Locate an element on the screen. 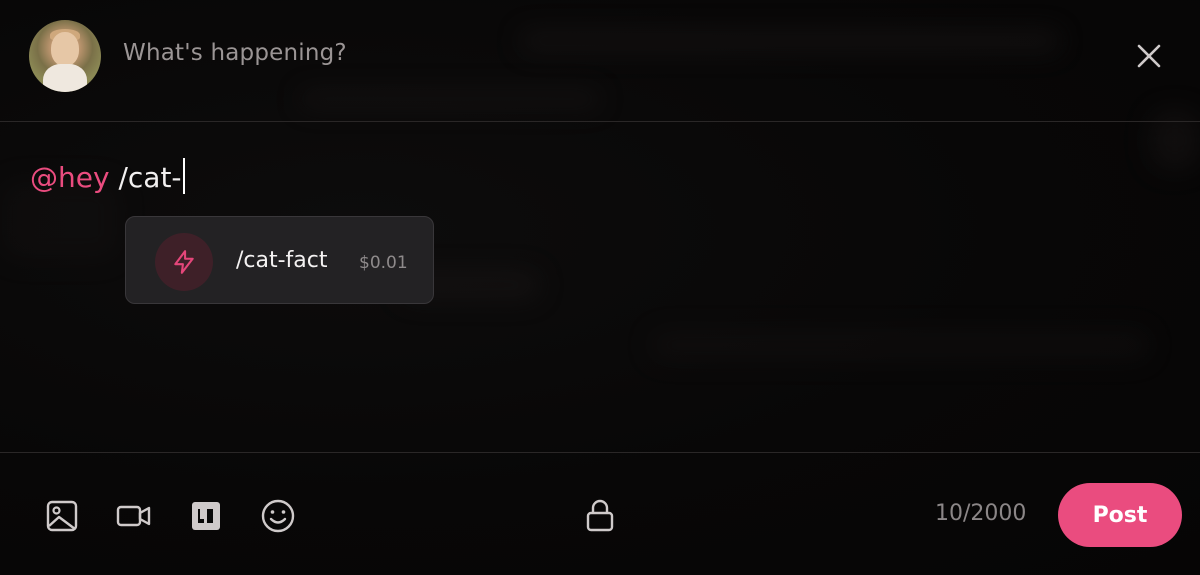 The width and height of the screenshot is (1200, 575). emoji-icon is located at coordinates (278, 516).